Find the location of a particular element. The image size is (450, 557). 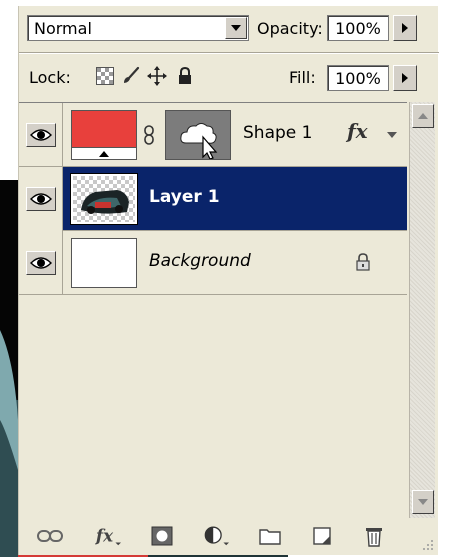

fill-label: Fill: is located at coordinates (302, 77).